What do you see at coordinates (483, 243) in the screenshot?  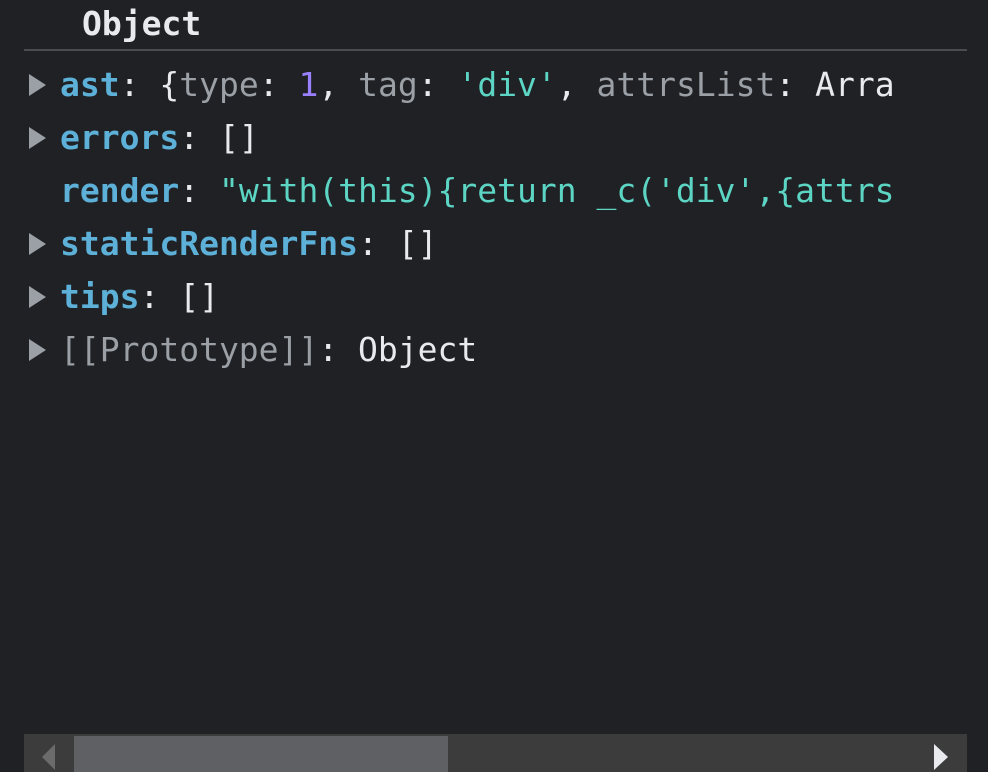 I see `property-row-staticrenderfns: staticRenderFns: []` at bounding box center [483, 243].